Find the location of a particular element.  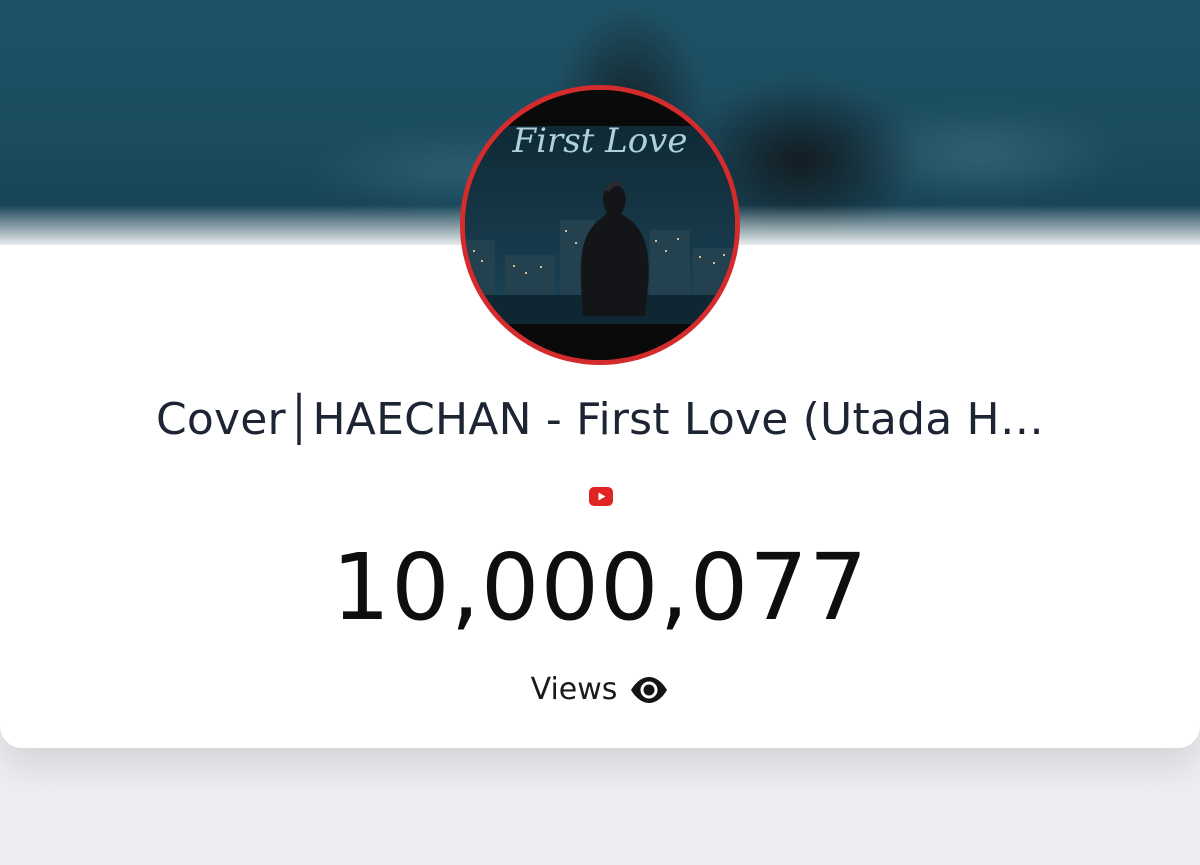

youtube-icon is located at coordinates (601, 496).